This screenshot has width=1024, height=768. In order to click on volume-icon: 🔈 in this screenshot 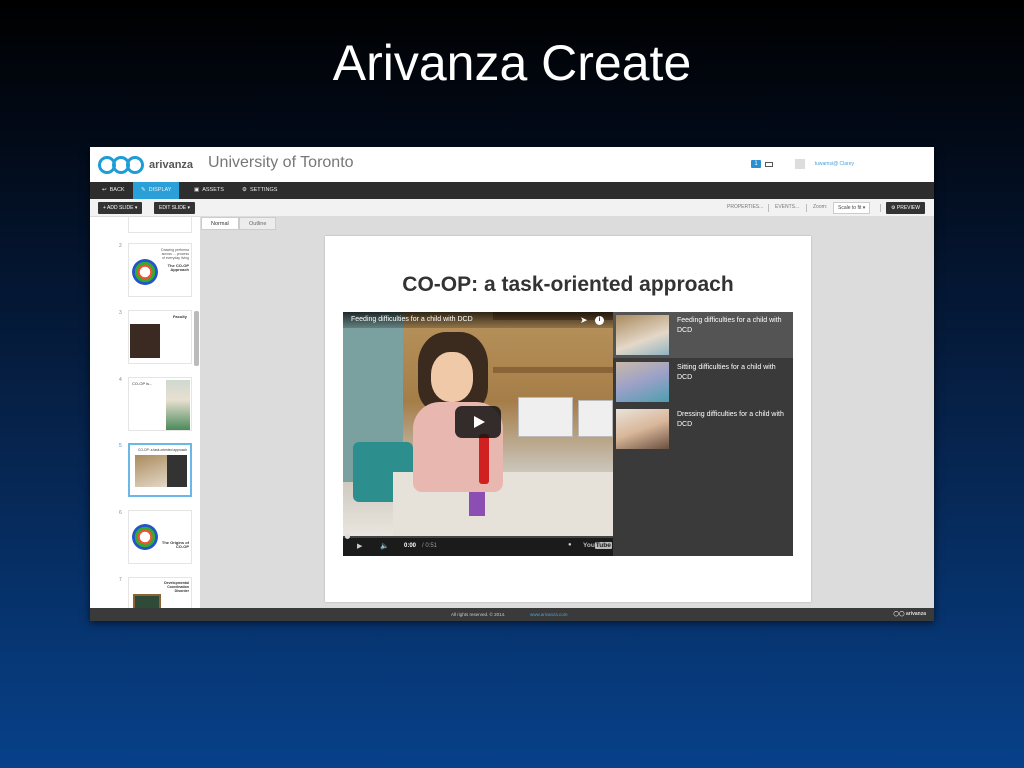, I will do `click(384, 546)`.